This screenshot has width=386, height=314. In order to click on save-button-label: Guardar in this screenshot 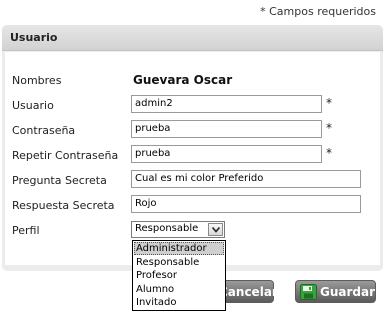, I will do `click(348, 292)`.